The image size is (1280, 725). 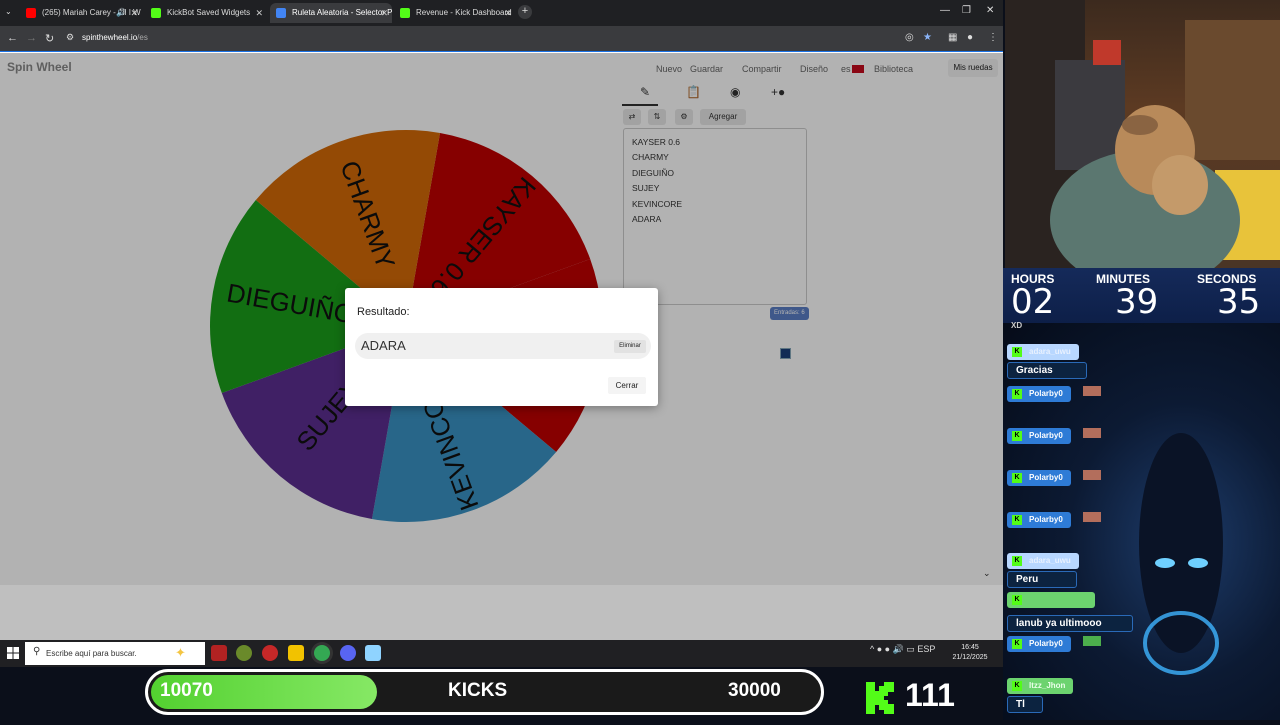 What do you see at coordinates (501, 612) in the screenshot?
I see `page-bottom-area` at bounding box center [501, 612].